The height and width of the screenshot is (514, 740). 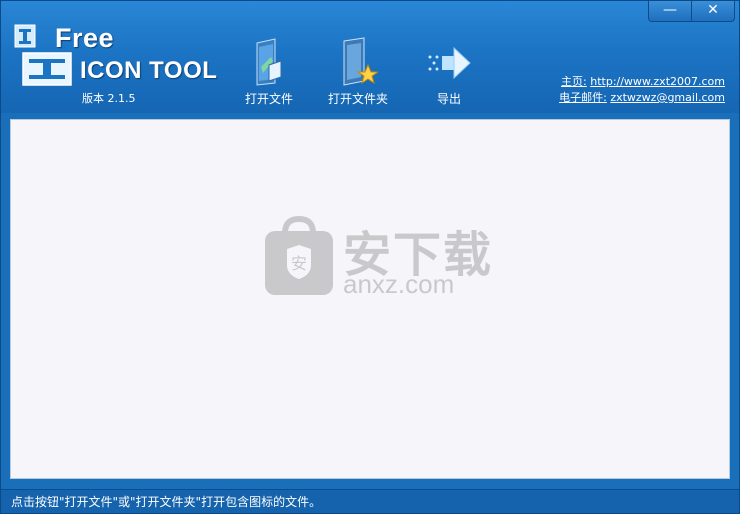 What do you see at coordinates (166, 502) in the screenshot?
I see `status-text: 点击按钮"打开文件"或"打开文件夹"打开包含图标的文件。` at bounding box center [166, 502].